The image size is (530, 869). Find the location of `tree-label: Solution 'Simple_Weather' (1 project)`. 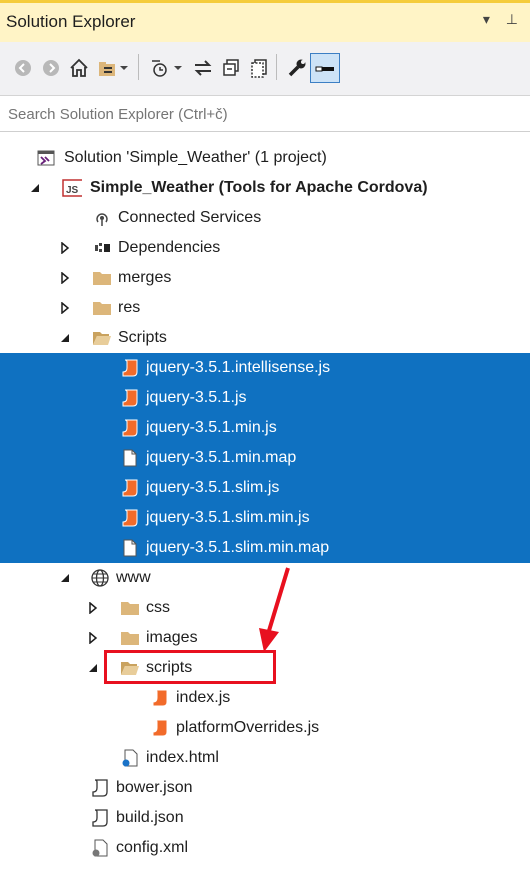

tree-label: Solution 'Simple_Weather' (1 project) is located at coordinates (195, 157).